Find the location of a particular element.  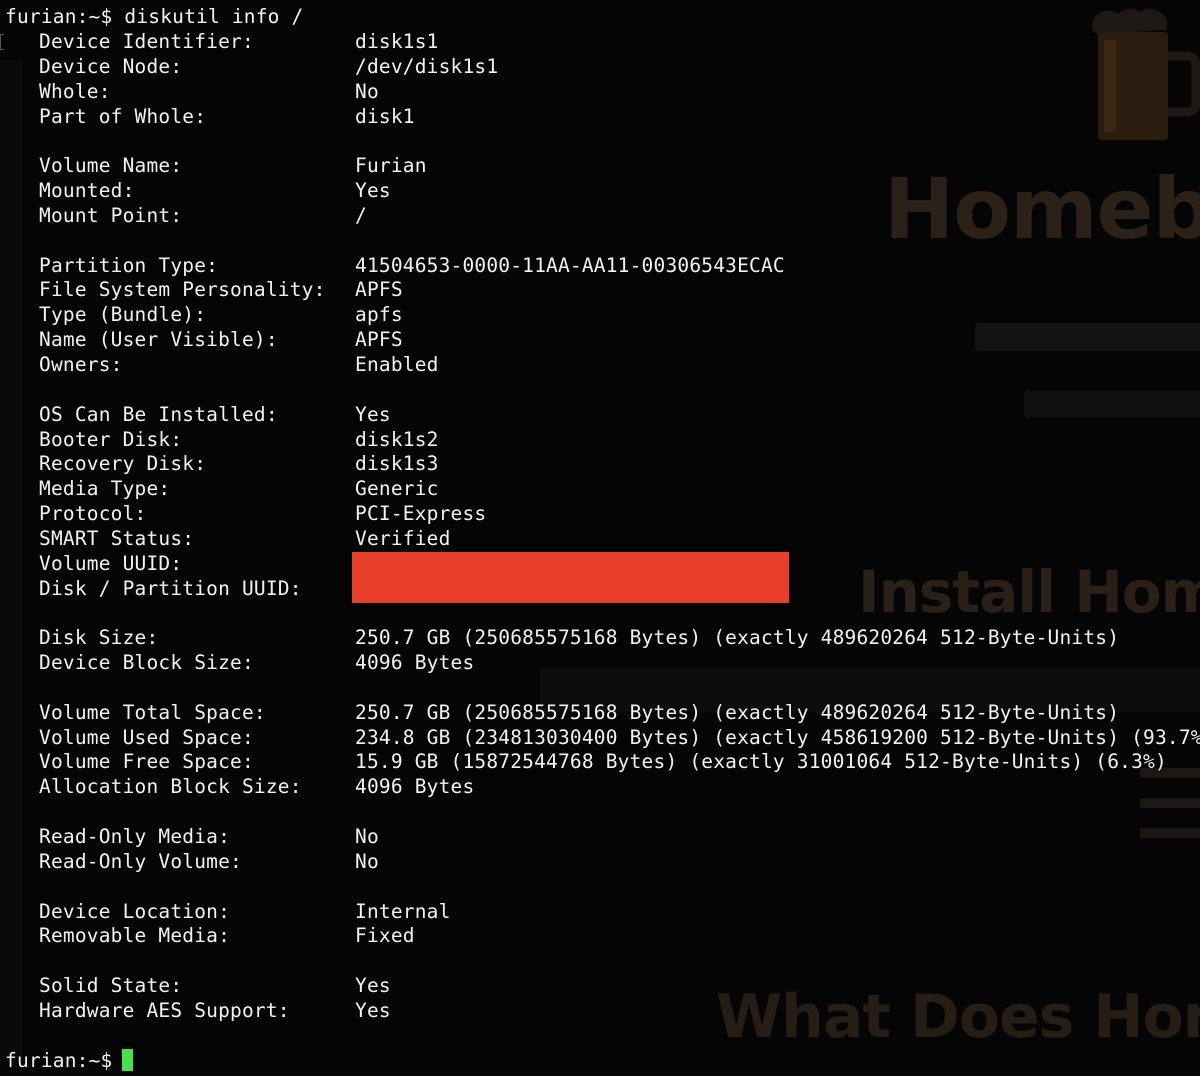

info-row: OS Can Be Installed: Yes is located at coordinates (600, 415).